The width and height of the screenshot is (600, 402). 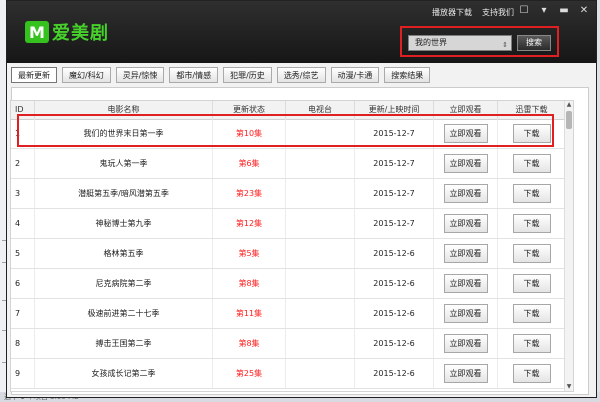 I want to click on table-row: 6 尼克病院第二季 第8集 2015-12-6 立即观看 下载, so click(x=288, y=284).